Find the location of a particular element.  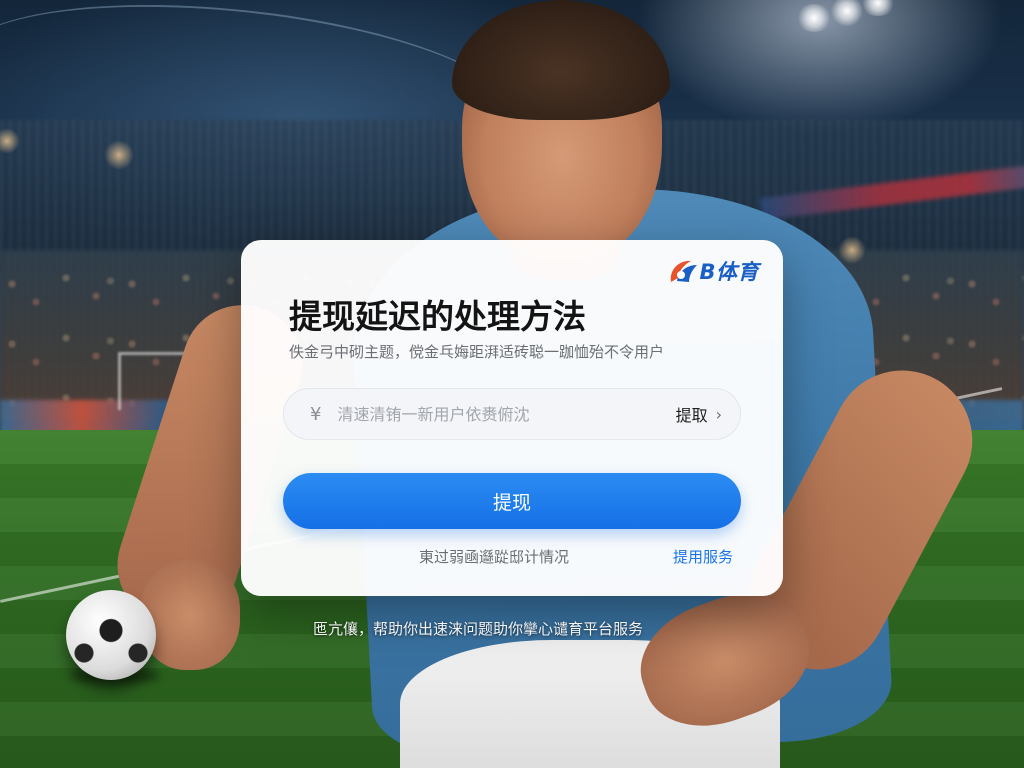

extract-action: 提取 › is located at coordinates (699, 414).